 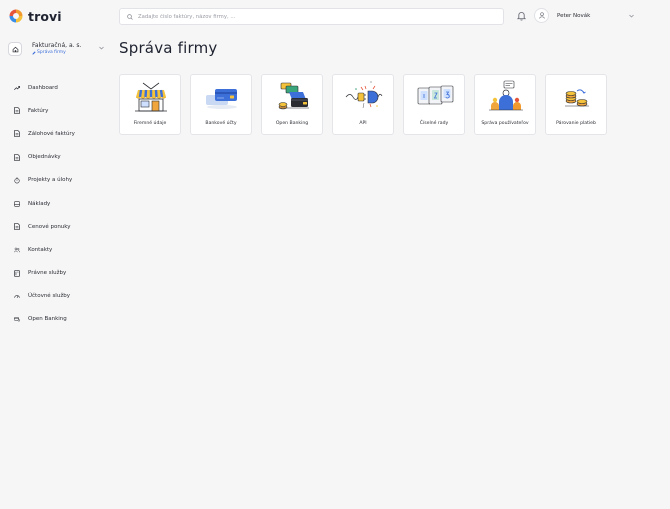 I want to click on sidebar-item-label: Cenové ponuky, so click(x=49, y=226).